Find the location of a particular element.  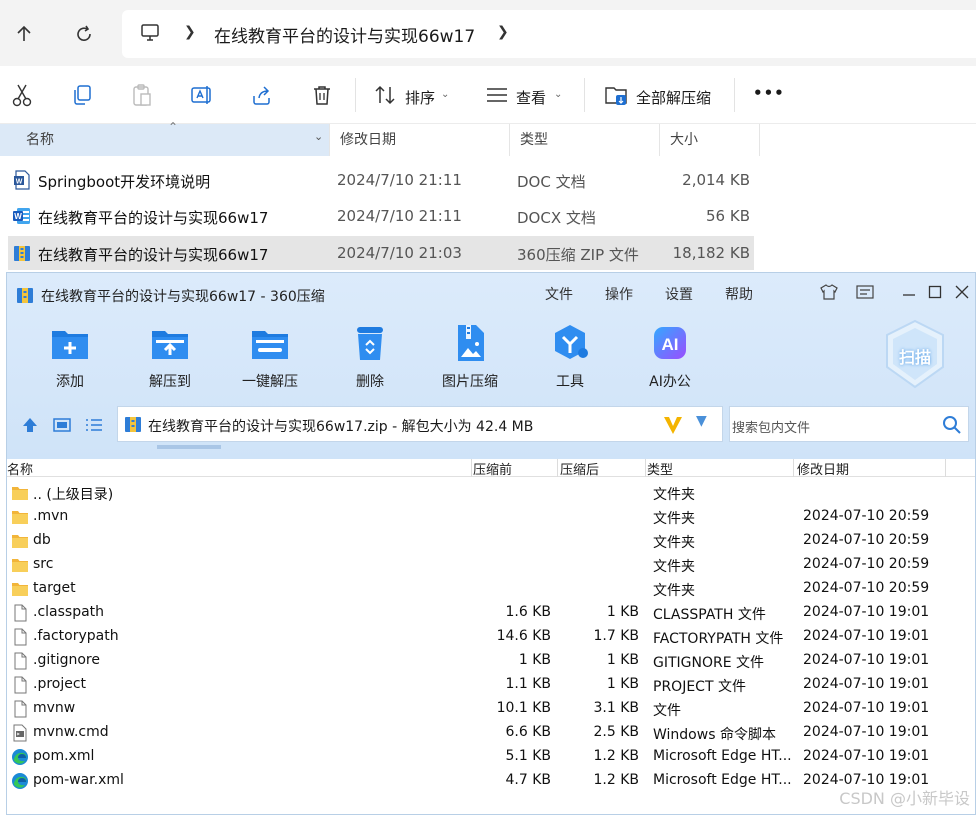

scan-button: 扫描 is located at coordinates (915, 354).